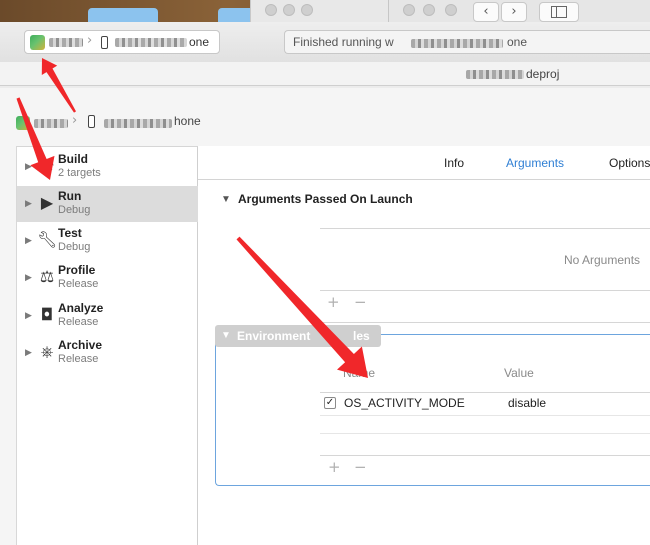  What do you see at coordinates (47, 314) in the screenshot?
I see `analyze-icon: ◘` at bounding box center [47, 314].